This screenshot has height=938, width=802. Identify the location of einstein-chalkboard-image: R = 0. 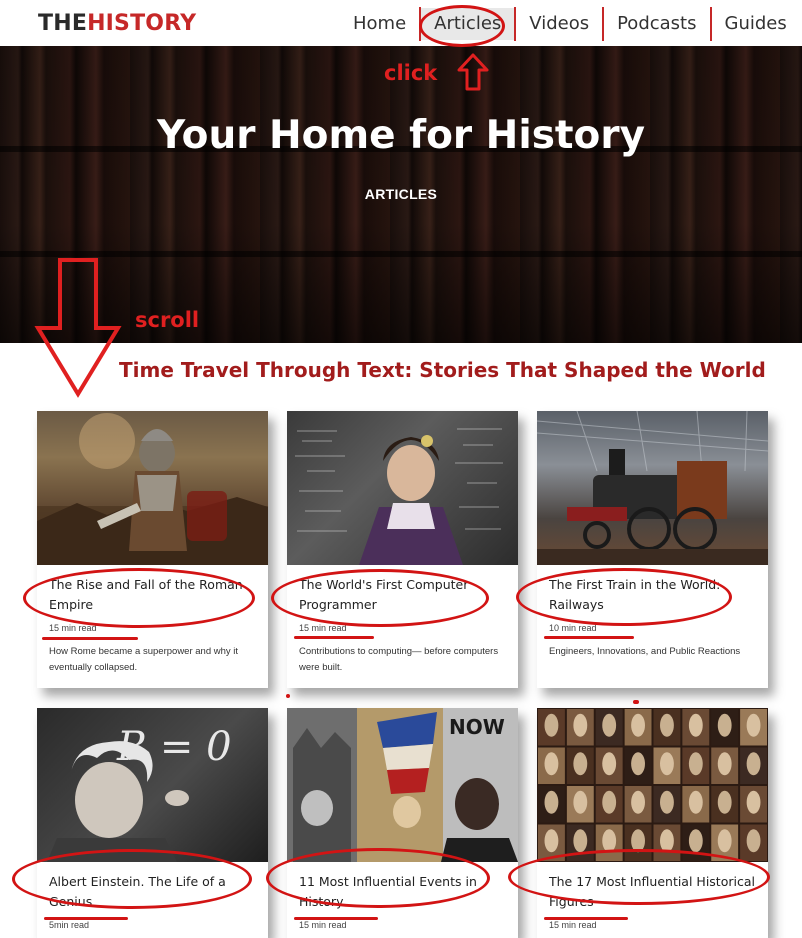
(139, 793).